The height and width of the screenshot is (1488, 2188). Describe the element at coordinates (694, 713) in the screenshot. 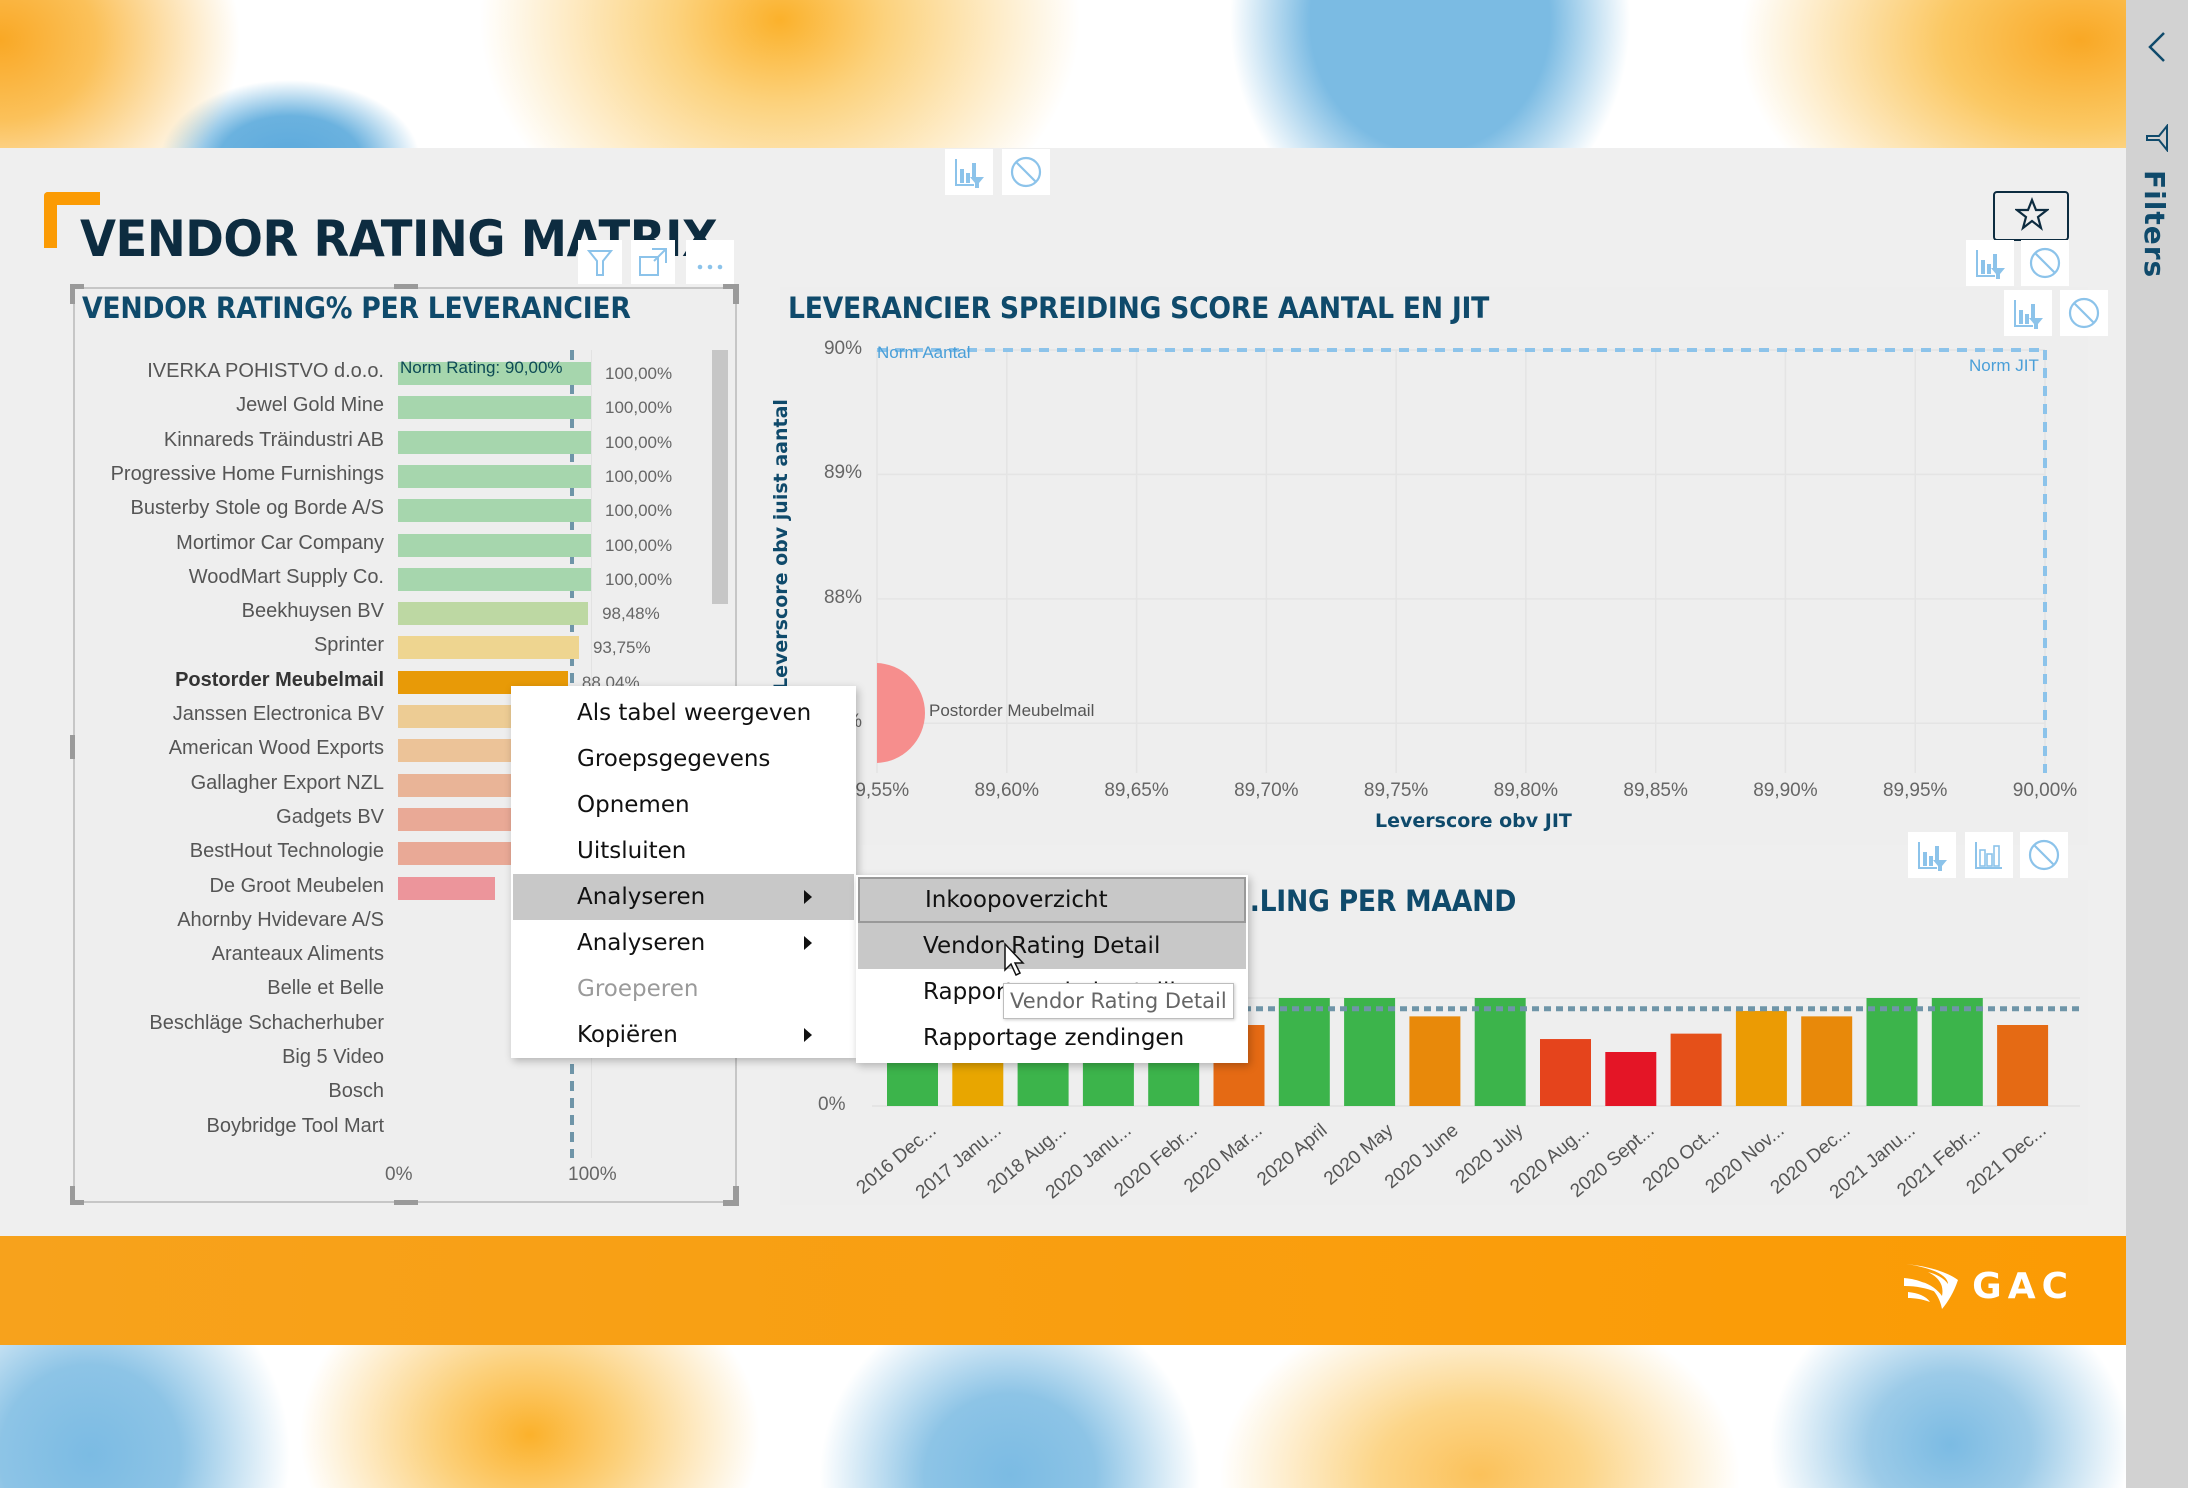

I see `menu-item-label: Als tabel weergeven` at that location.